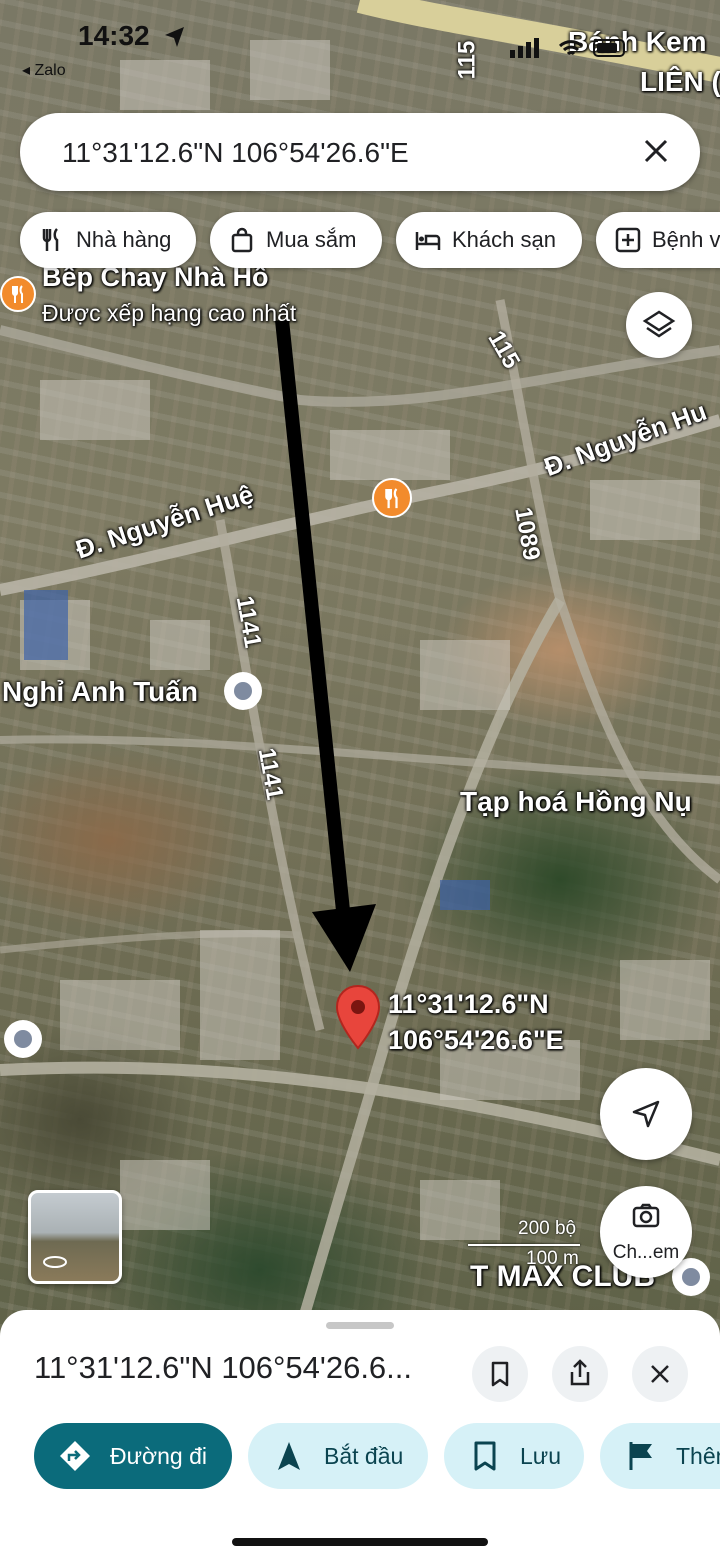 The image size is (720, 1560). I want to click on navigation-compass-icon, so click(646, 1114).